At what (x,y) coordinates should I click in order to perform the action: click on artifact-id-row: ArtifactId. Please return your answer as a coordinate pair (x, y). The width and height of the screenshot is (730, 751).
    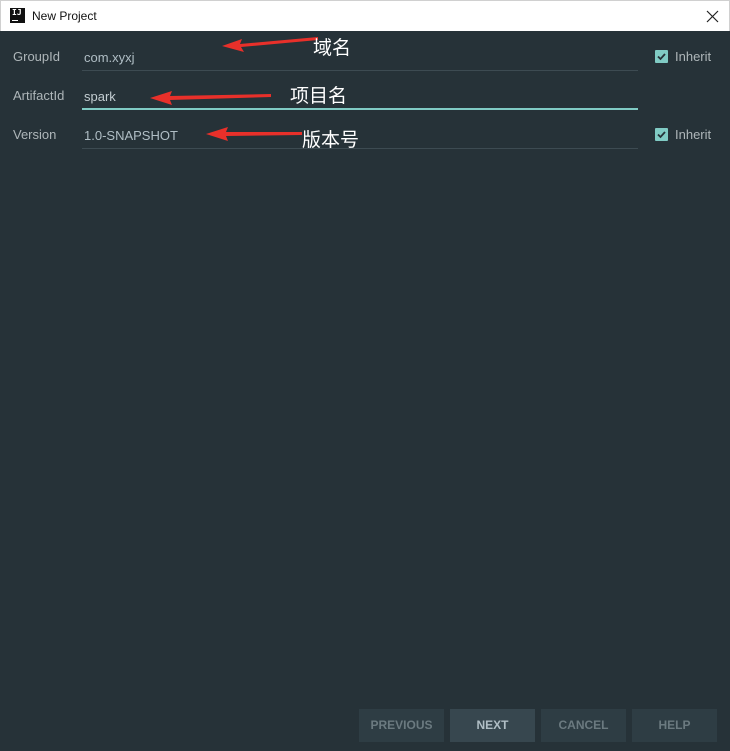
    Looking at the image, I should click on (365, 97).